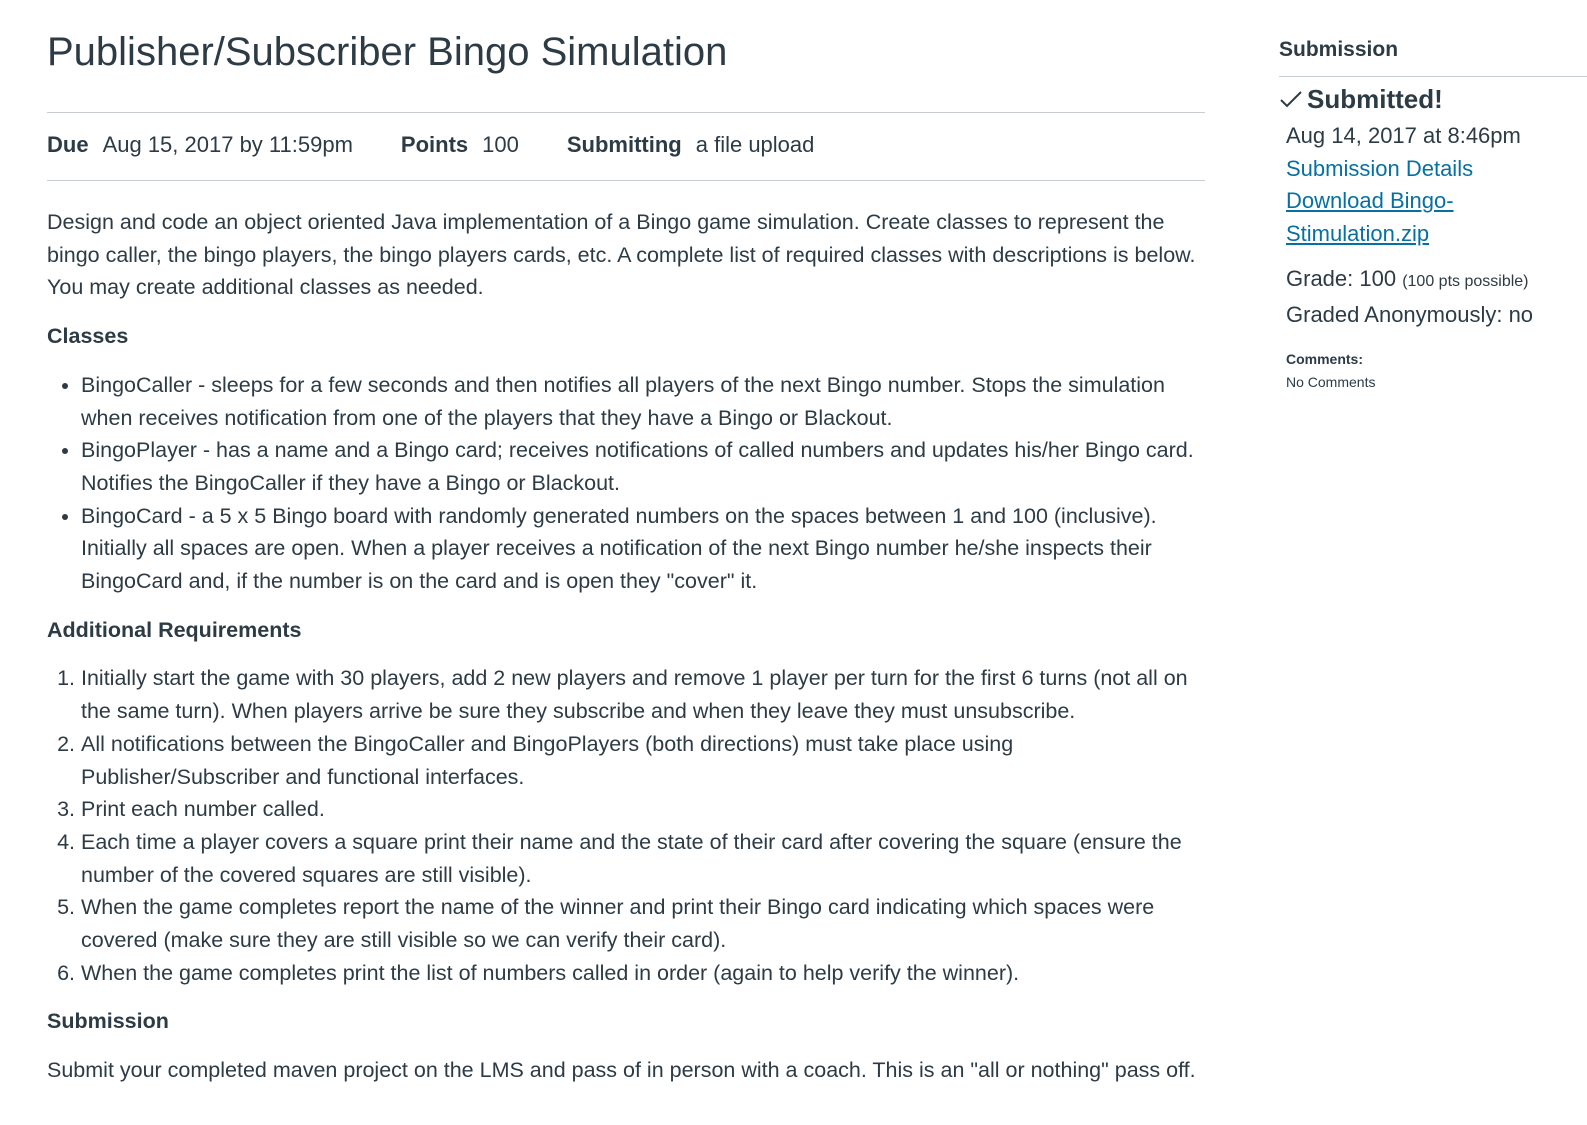 The height and width of the screenshot is (1125, 1587). Describe the element at coordinates (624, 144) in the screenshot. I see `submitting-label: Submitting` at that location.